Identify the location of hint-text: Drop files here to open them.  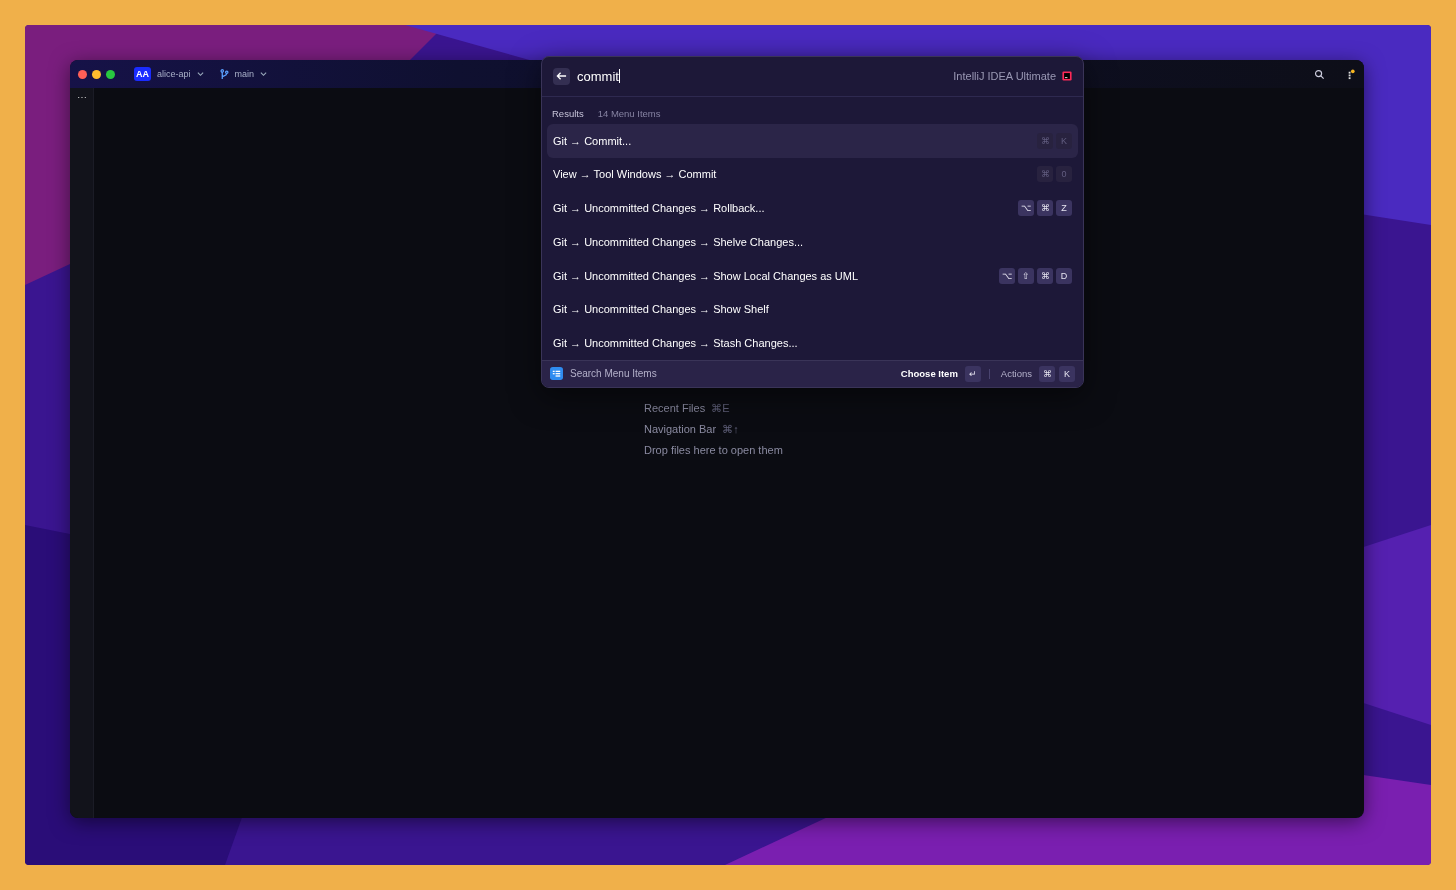
(713, 450).